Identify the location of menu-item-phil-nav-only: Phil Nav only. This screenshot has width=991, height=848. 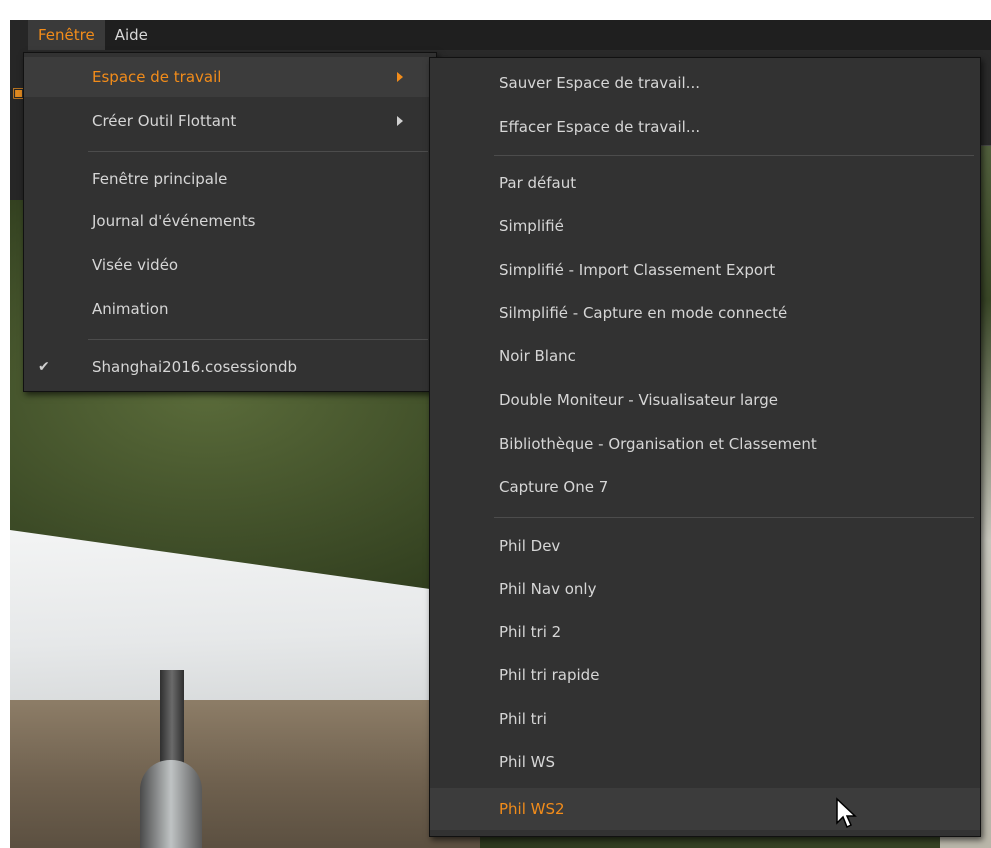
(705, 589).